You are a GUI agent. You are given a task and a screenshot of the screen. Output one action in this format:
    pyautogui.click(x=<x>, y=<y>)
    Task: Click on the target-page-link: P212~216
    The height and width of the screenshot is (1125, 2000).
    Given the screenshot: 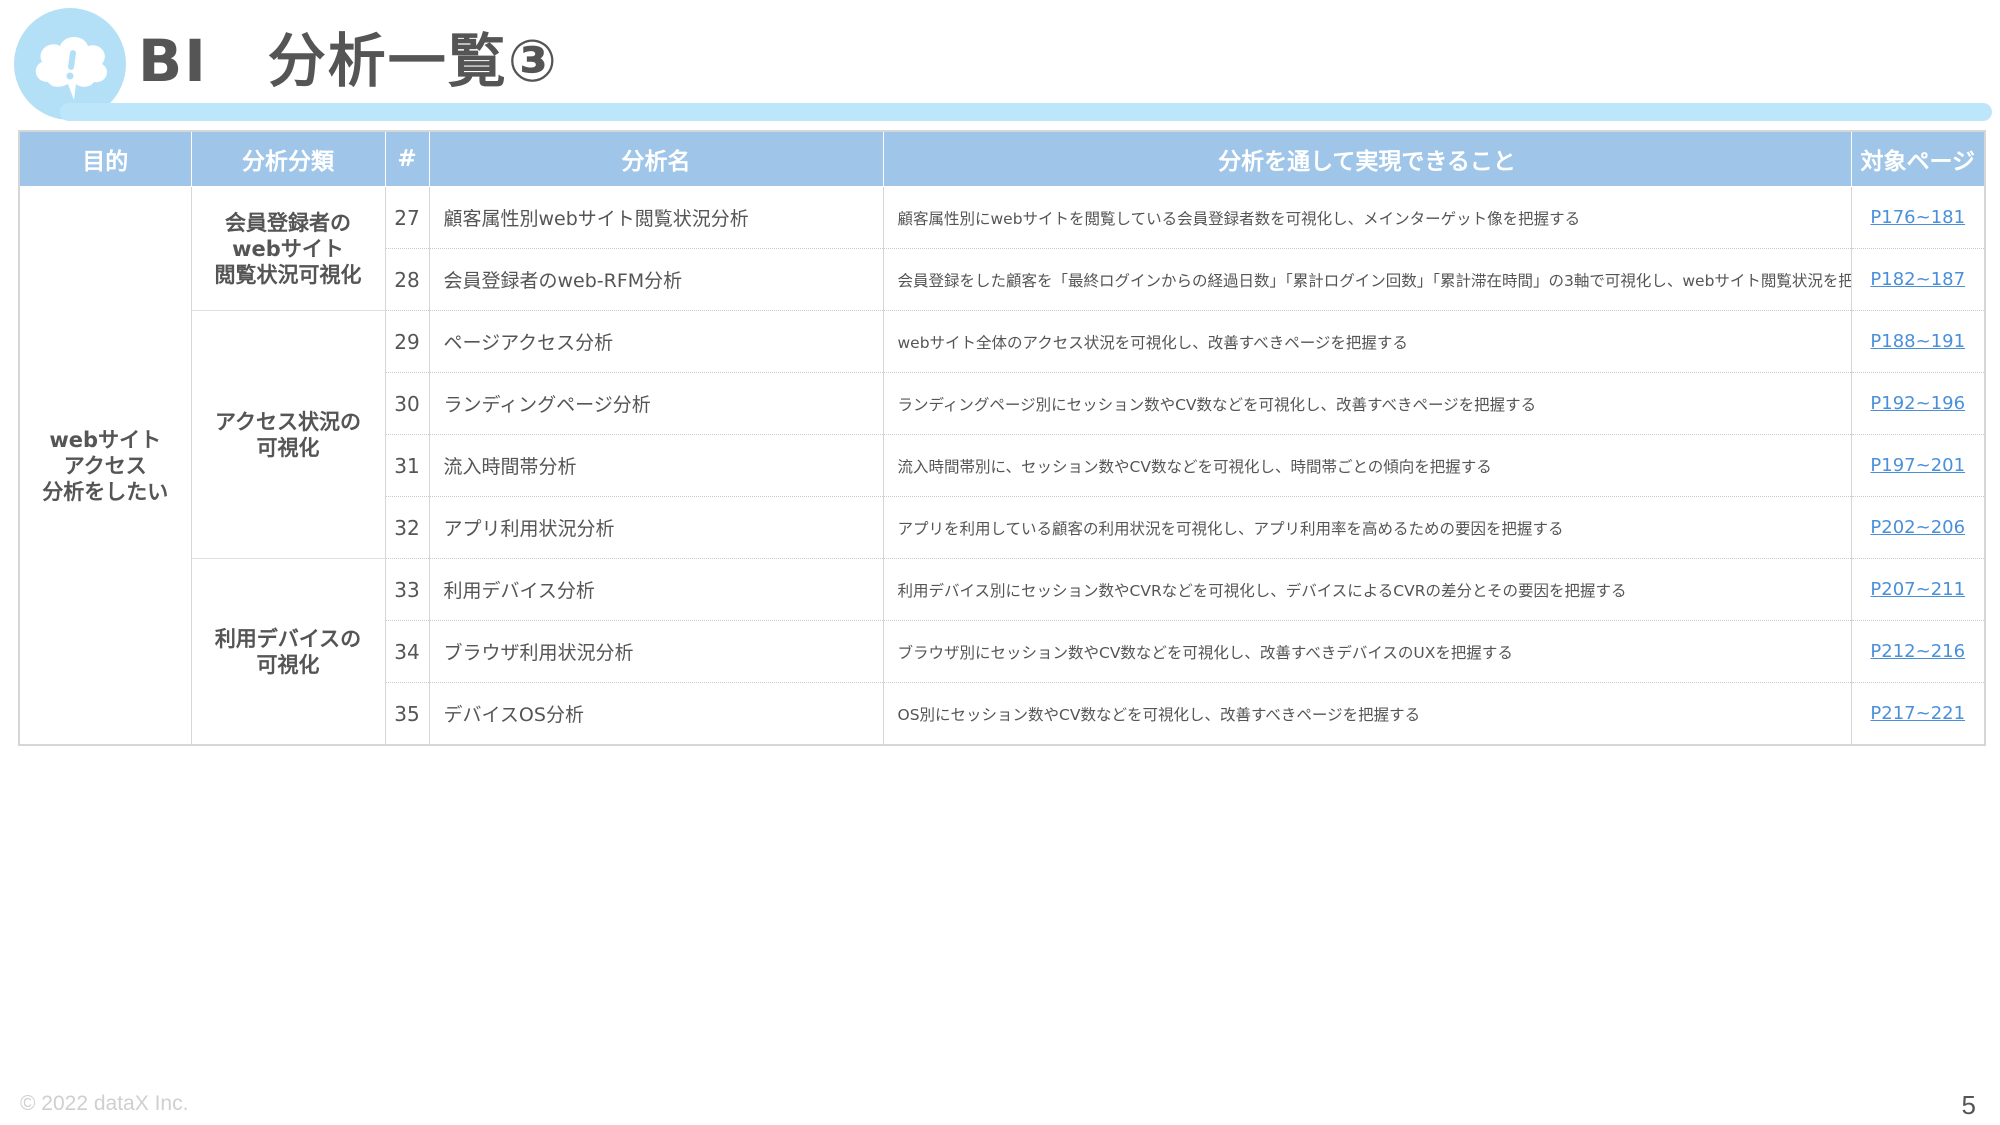 What is the action you would take?
    pyautogui.click(x=1917, y=651)
    